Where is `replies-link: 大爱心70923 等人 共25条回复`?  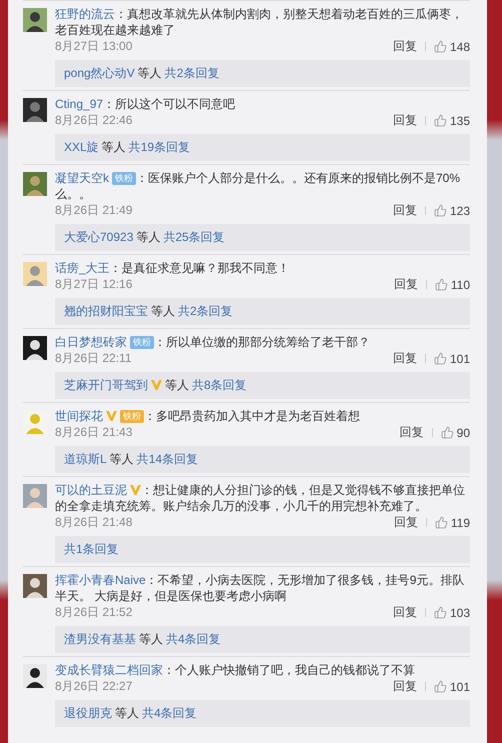
replies-link: 大爱心70923 等人 共25条回复 is located at coordinates (262, 237).